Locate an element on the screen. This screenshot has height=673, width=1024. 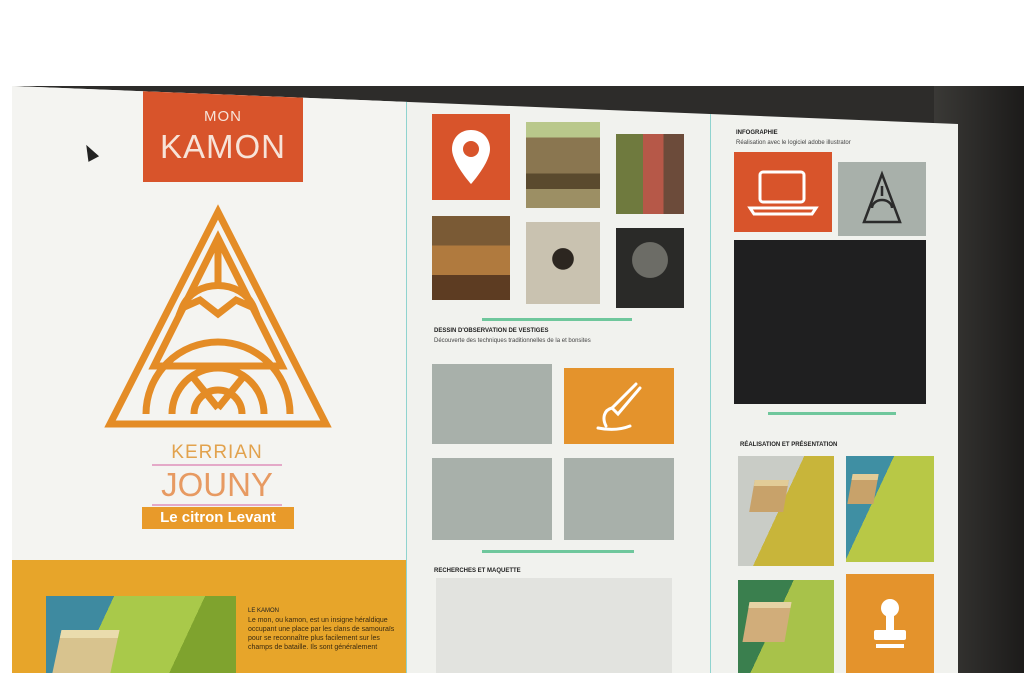
infographic-title: INFOGRAPHIE is located at coordinates (757, 133).